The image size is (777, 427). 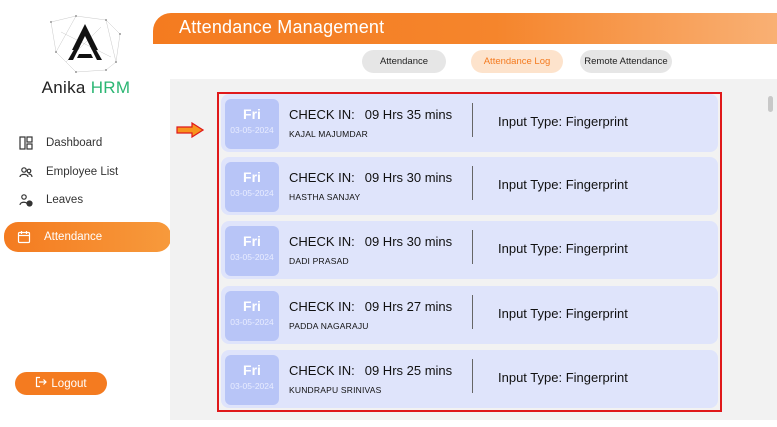 I want to click on sidebar-item-dashboard: Dashboard, so click(x=88, y=143).